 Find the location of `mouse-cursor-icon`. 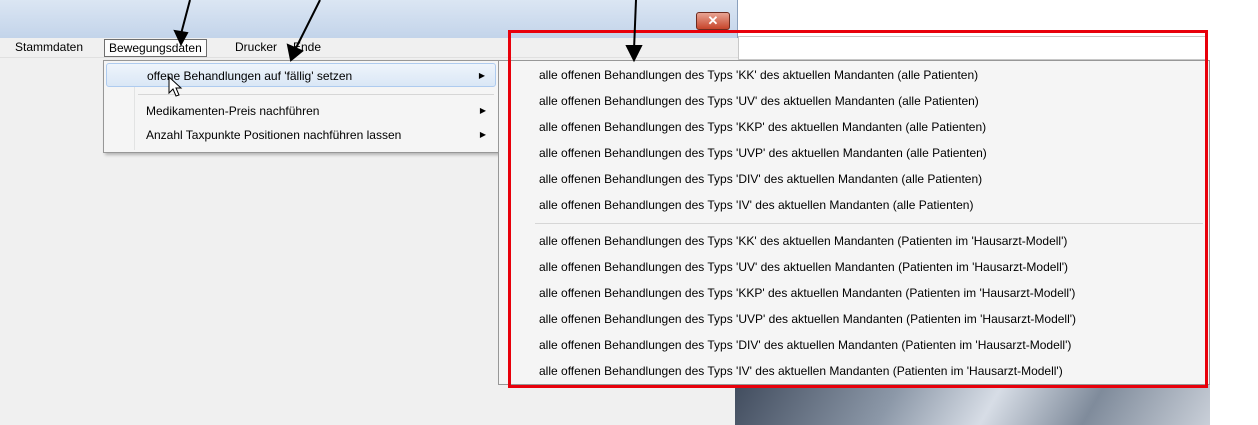

mouse-cursor-icon is located at coordinates (175, 86).